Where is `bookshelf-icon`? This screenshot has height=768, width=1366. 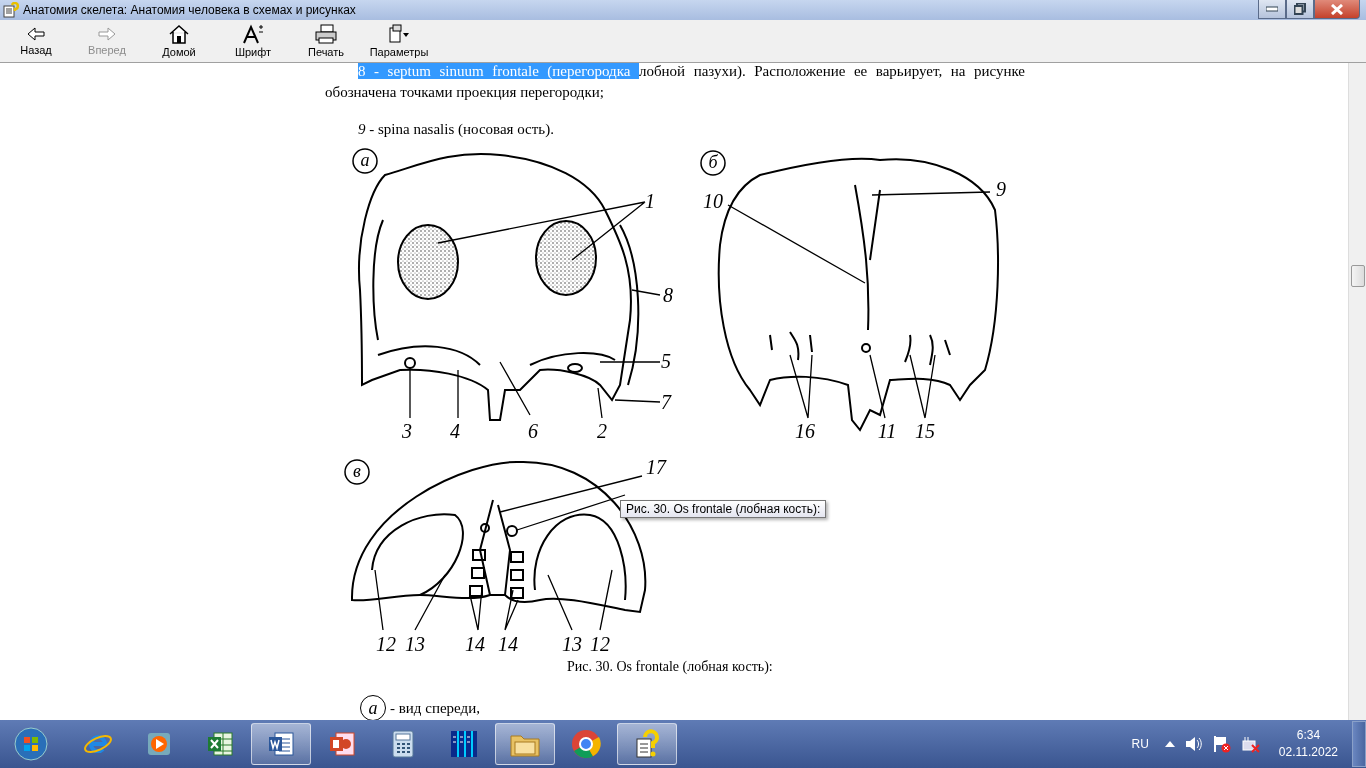 bookshelf-icon is located at coordinates (464, 744).